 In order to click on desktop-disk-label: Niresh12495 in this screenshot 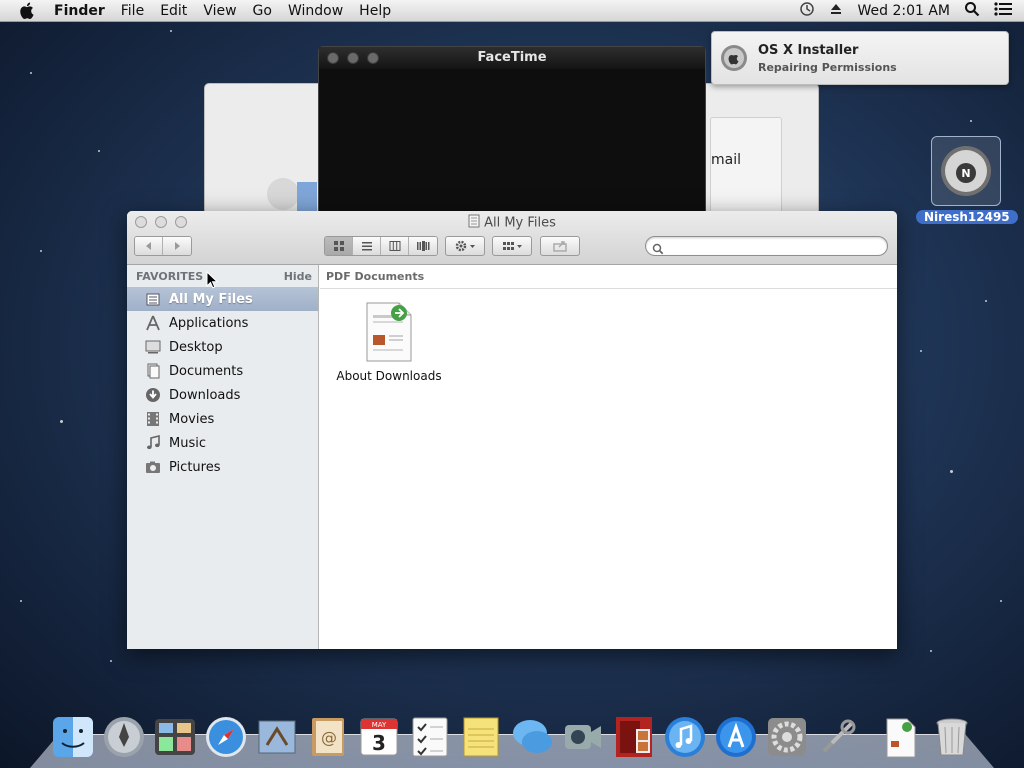, I will do `click(967, 217)`.